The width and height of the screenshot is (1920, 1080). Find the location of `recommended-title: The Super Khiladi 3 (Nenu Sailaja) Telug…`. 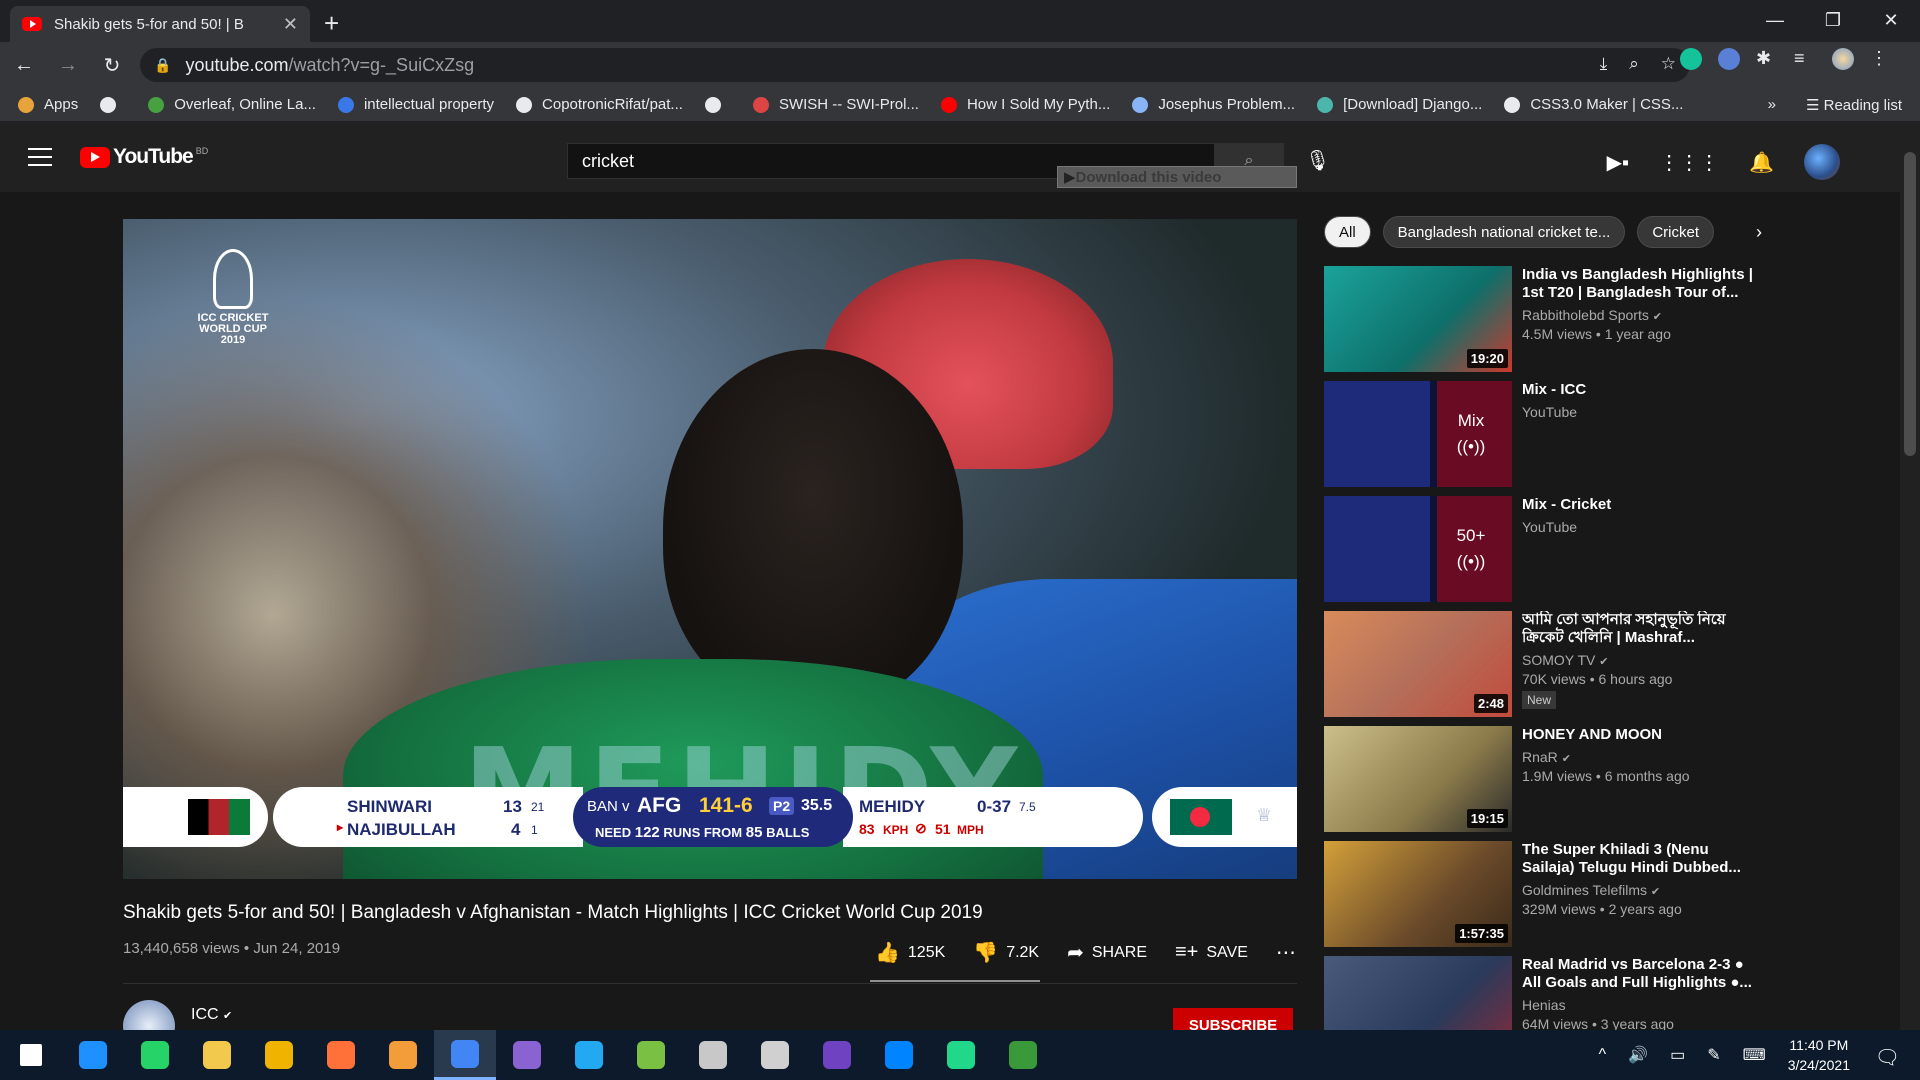

recommended-title: The Super Khiladi 3 (Nenu Sailaja) Telug… is located at coordinates (1642, 859).